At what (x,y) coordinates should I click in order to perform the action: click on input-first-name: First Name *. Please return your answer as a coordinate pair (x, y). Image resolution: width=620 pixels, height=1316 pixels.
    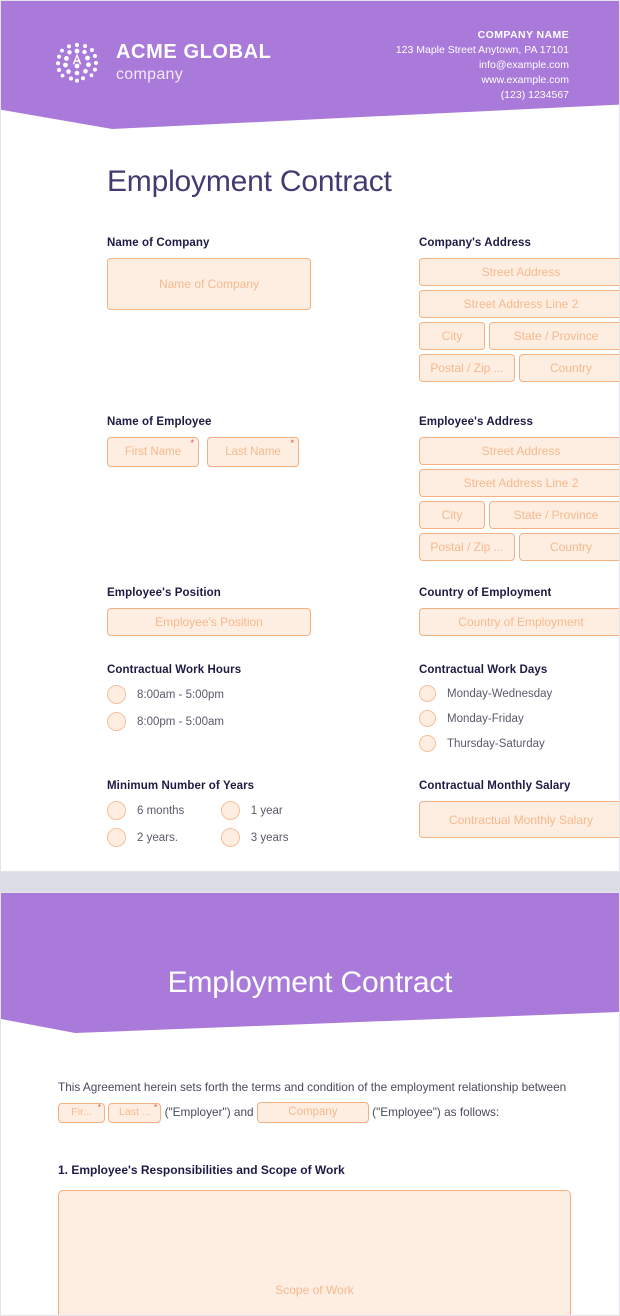
    Looking at the image, I should click on (153, 452).